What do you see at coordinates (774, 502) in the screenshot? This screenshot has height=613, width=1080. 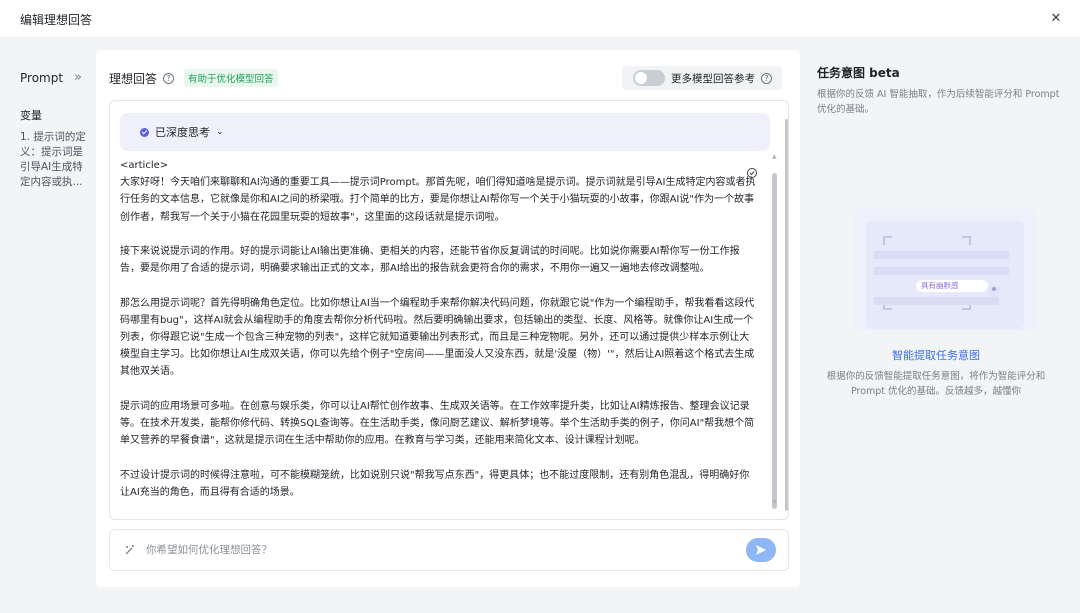 I see `scroll-down-icon: ▼` at bounding box center [774, 502].